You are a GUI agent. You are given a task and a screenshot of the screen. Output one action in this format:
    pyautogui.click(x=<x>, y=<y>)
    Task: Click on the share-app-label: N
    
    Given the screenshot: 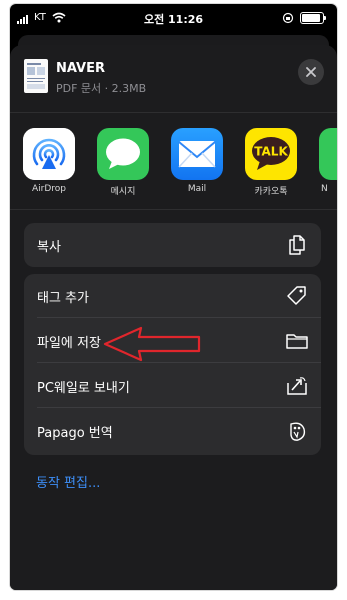 What is the action you would take?
    pyautogui.click(x=324, y=189)
    